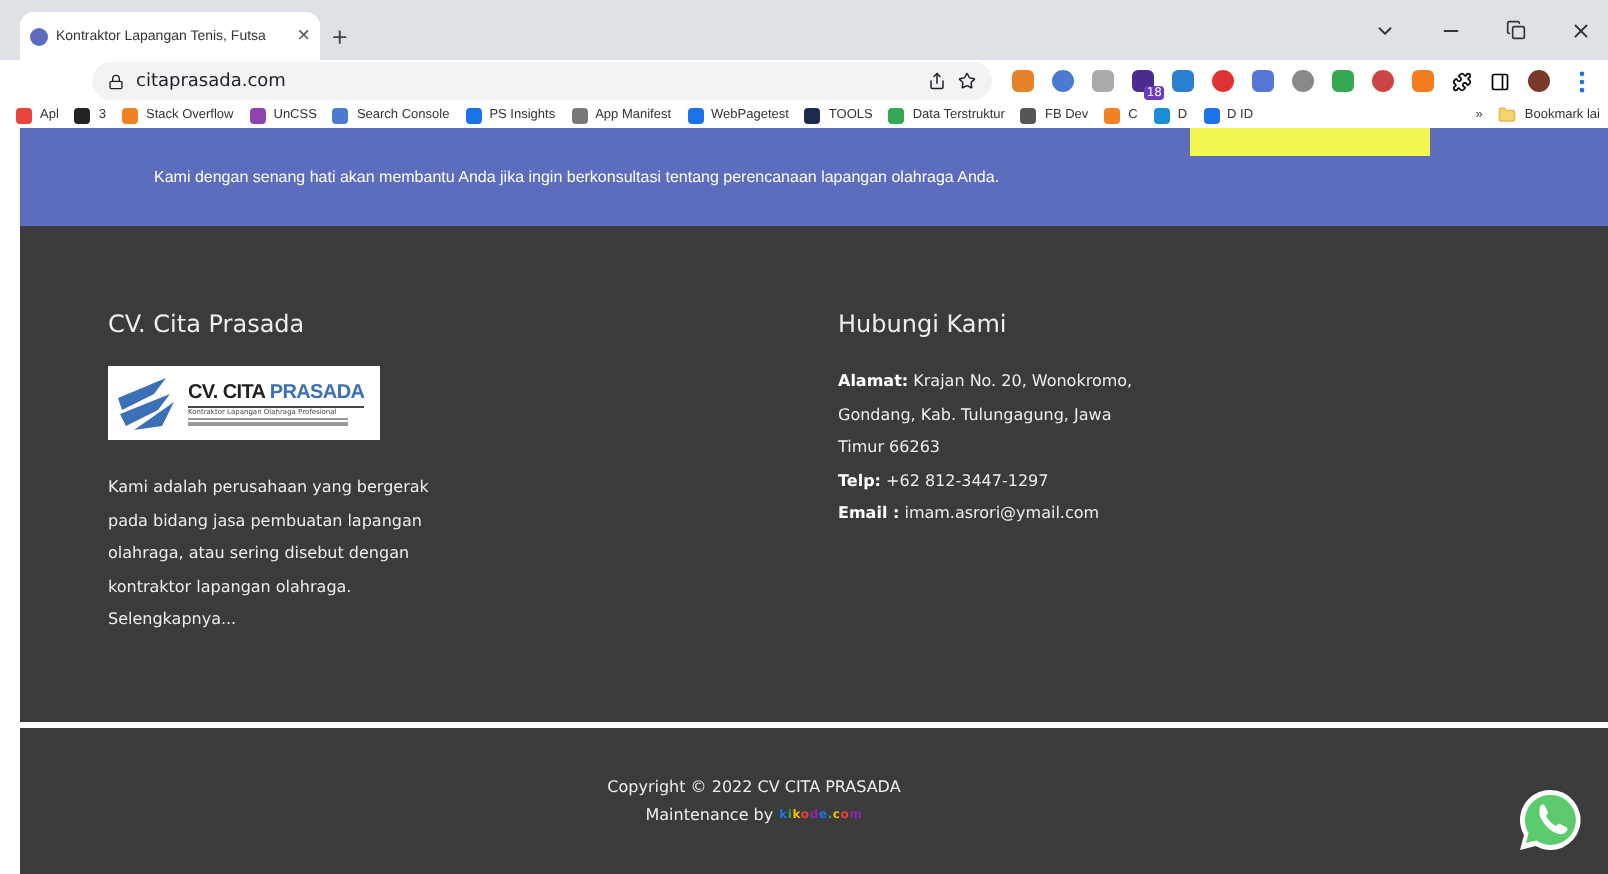  What do you see at coordinates (754, 787) in the screenshot?
I see `copyright-text: Copyright © 2022 CV CITA PRASADA` at bounding box center [754, 787].